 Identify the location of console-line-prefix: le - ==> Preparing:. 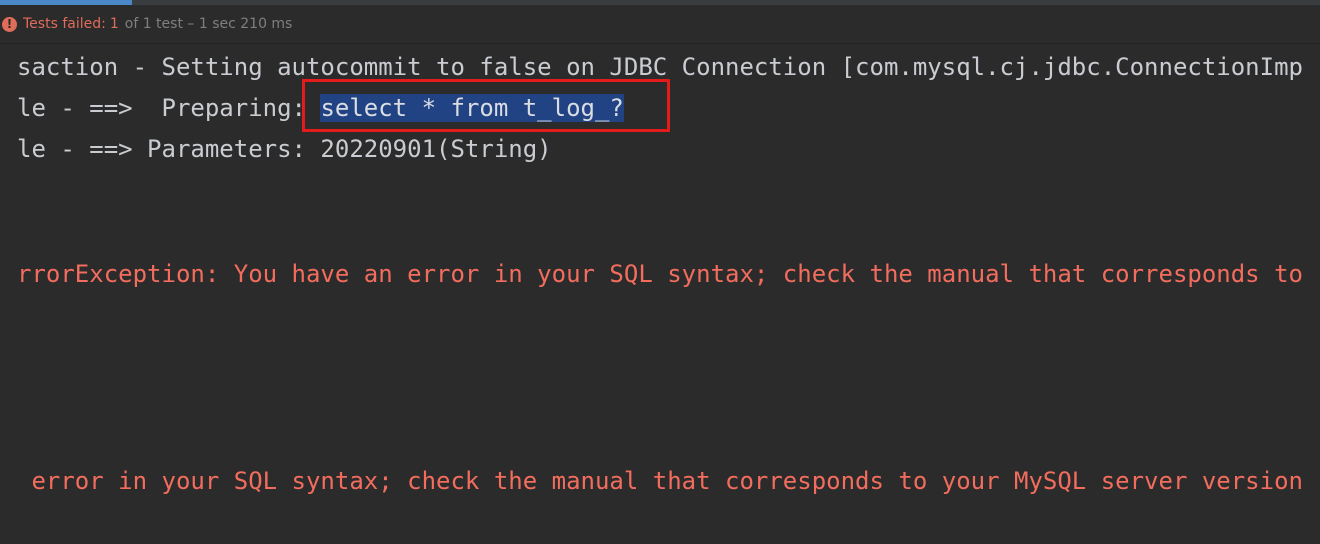
(169, 108).